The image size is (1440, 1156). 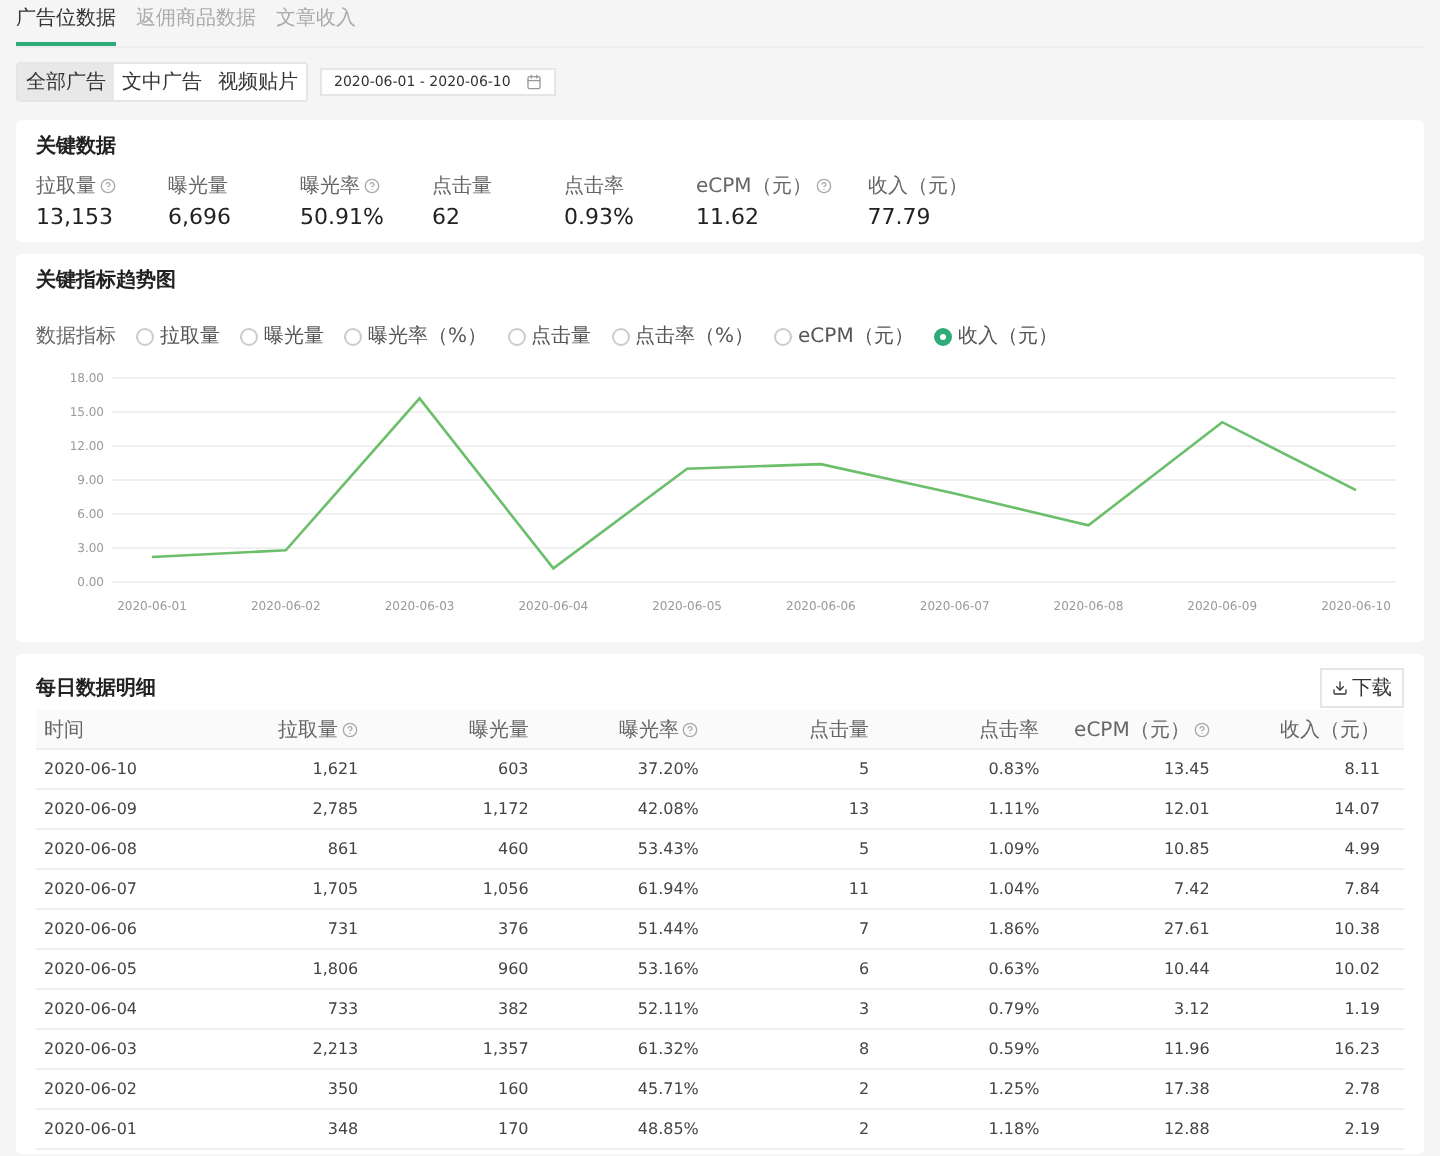 I want to click on table-cell-text: 861, so click(x=343, y=849).